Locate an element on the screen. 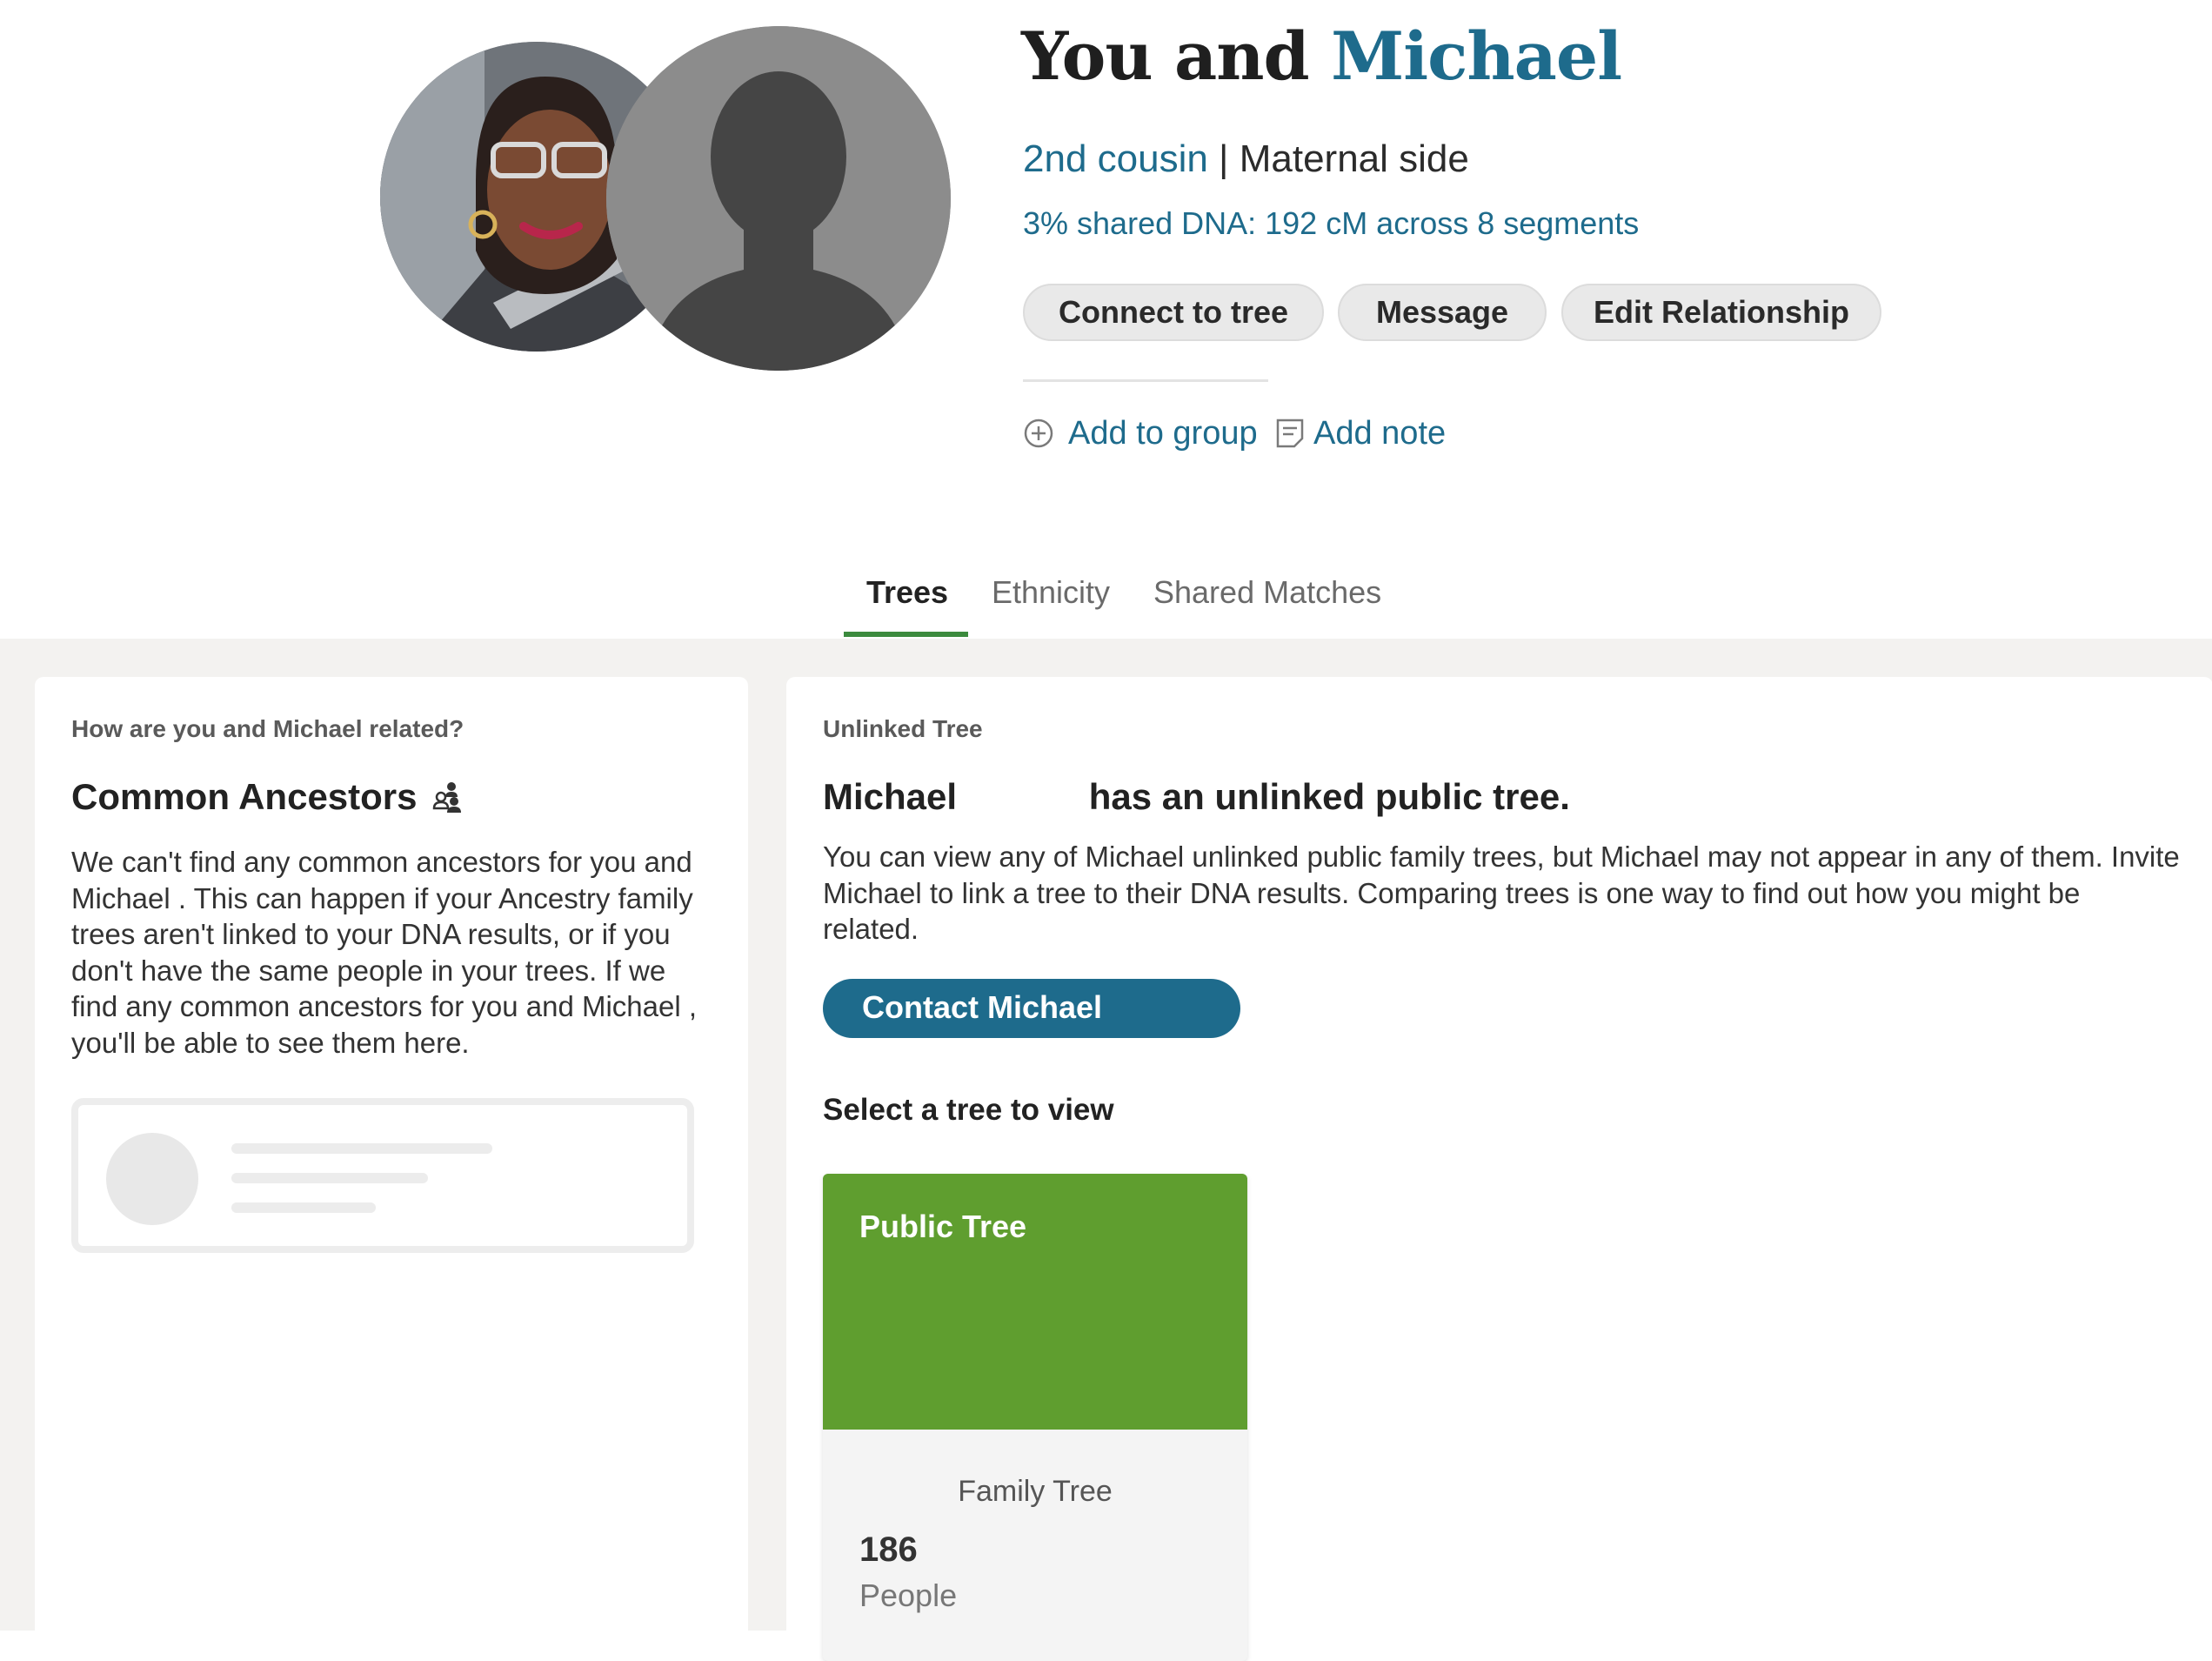  title-match-name: Michael is located at coordinates (1476, 56).